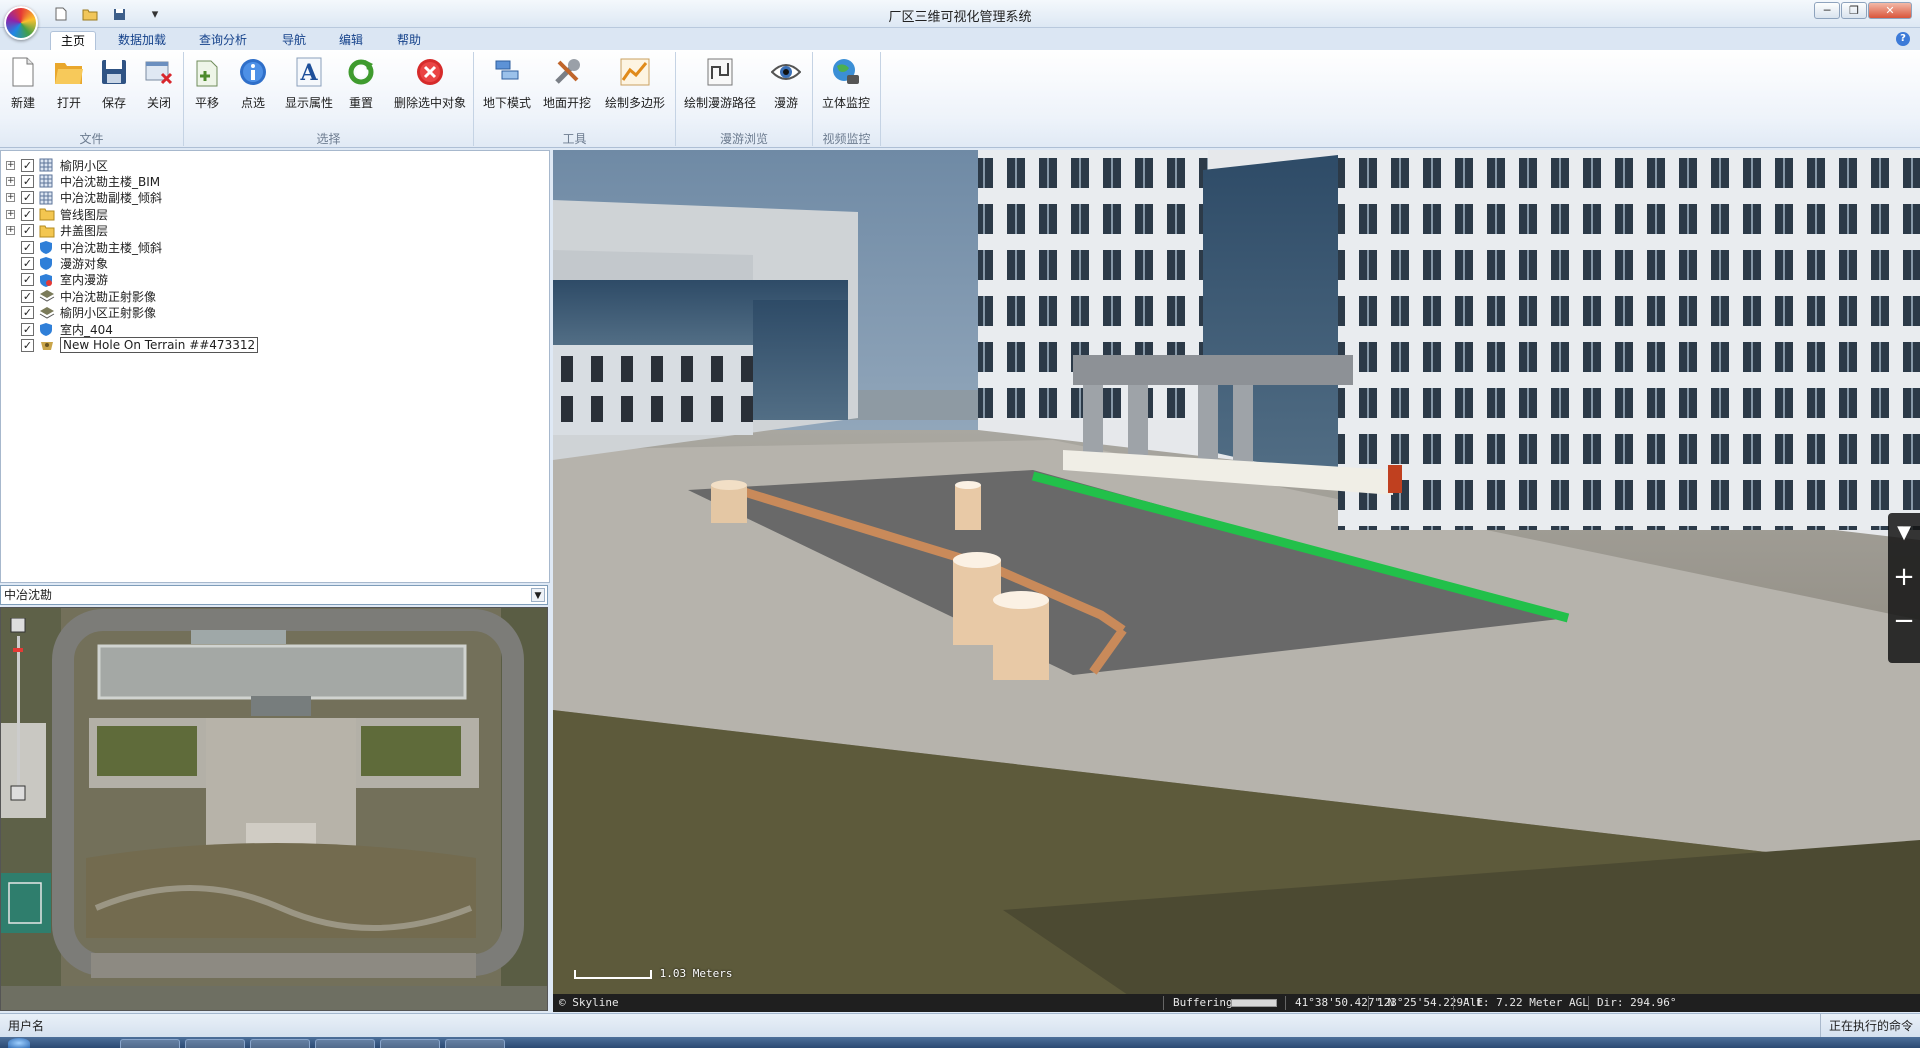 This screenshot has width=1920, height=1048. I want to click on zoom-in-button: +, so click(1904, 577).